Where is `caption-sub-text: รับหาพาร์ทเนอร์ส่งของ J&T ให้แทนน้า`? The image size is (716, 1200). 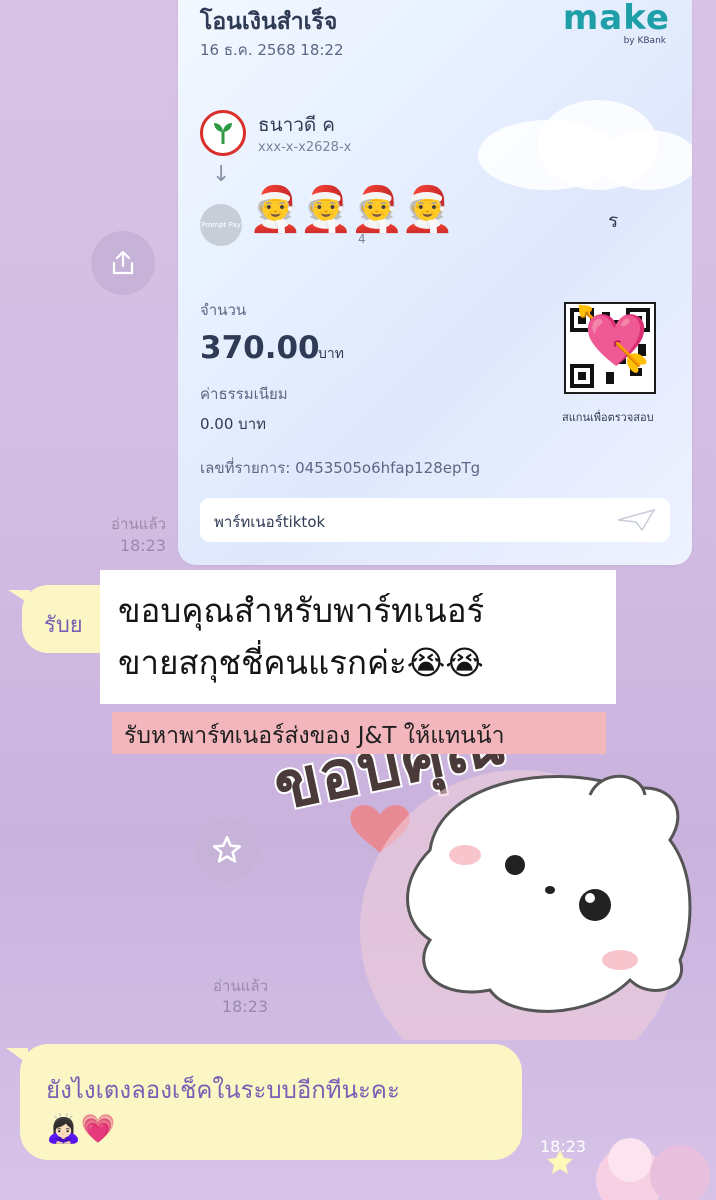
caption-sub-text: รับหาพาร์ทเนอร์ส่งของ J&T ให้แทนน้า is located at coordinates (314, 736).